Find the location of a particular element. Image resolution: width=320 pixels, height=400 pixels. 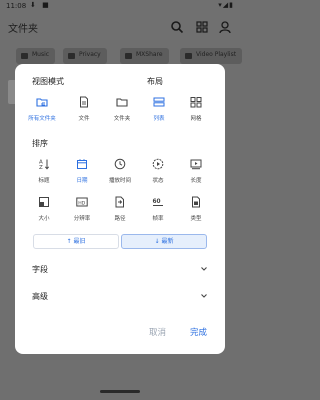

svg-text: HD is located at coordinates (81, 203).